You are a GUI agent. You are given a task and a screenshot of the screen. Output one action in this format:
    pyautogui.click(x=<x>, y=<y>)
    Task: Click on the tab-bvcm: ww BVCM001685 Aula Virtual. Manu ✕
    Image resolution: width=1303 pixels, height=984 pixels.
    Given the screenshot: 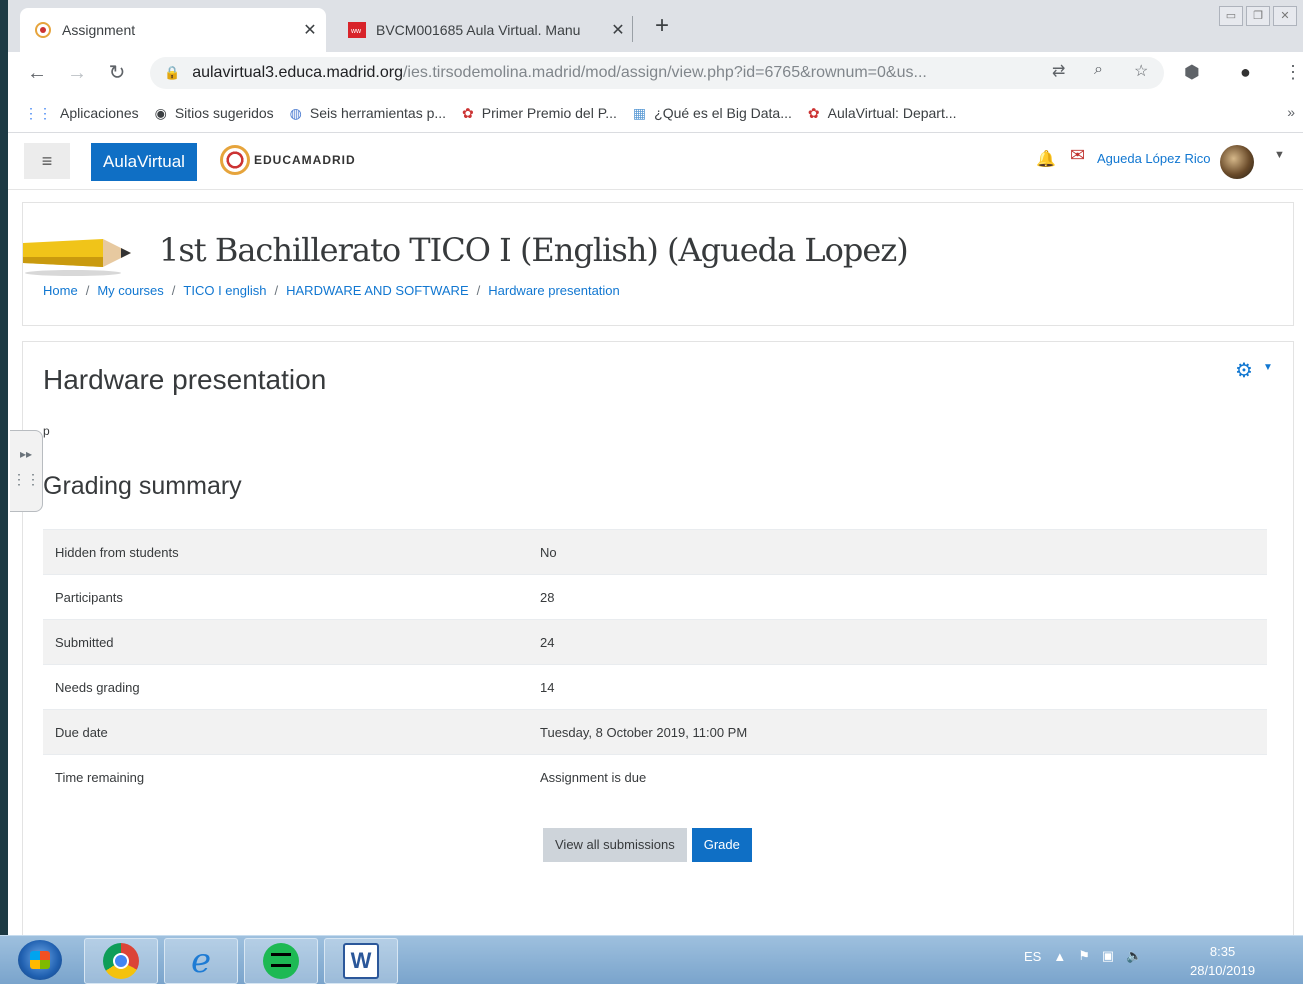 What is the action you would take?
    pyautogui.click(x=484, y=30)
    